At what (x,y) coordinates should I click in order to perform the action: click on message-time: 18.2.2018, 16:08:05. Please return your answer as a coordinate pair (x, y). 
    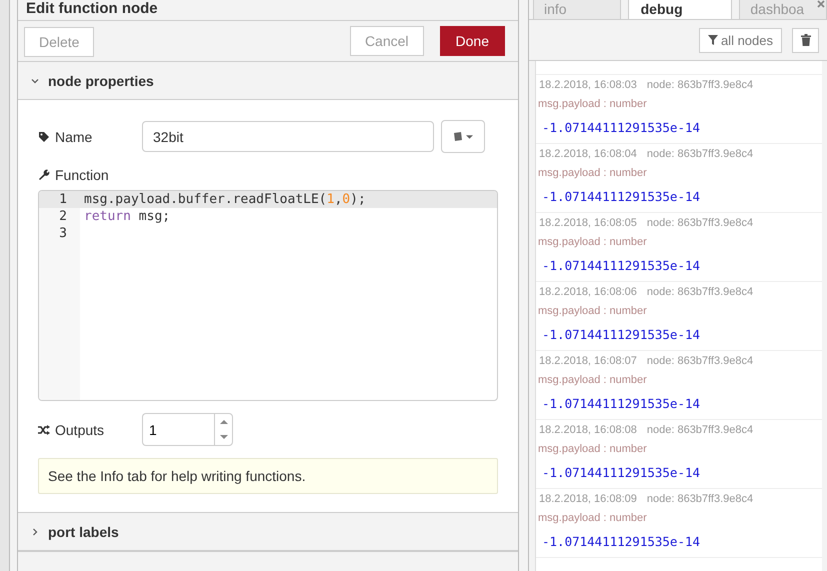
    Looking at the image, I should click on (588, 223).